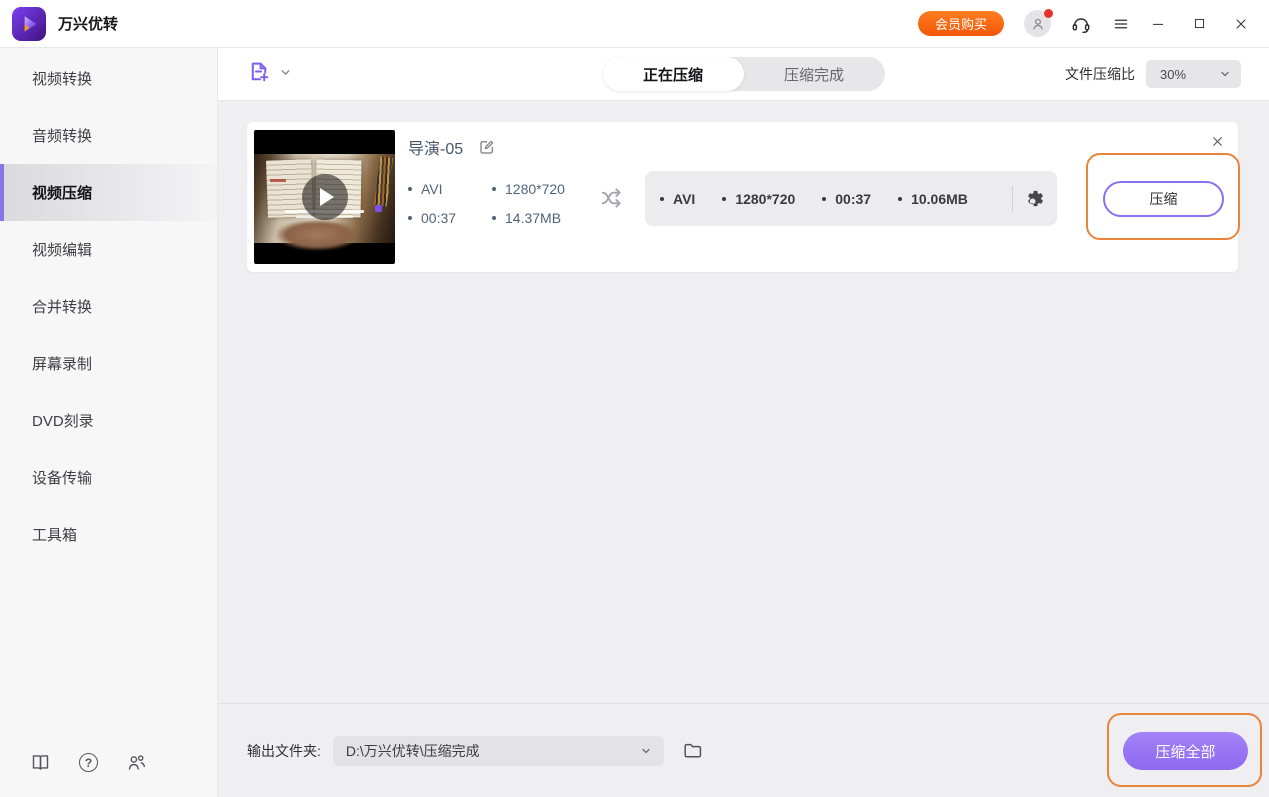  Describe the element at coordinates (673, 74) in the screenshot. I see `tab-compressing: 正在压缩` at that location.